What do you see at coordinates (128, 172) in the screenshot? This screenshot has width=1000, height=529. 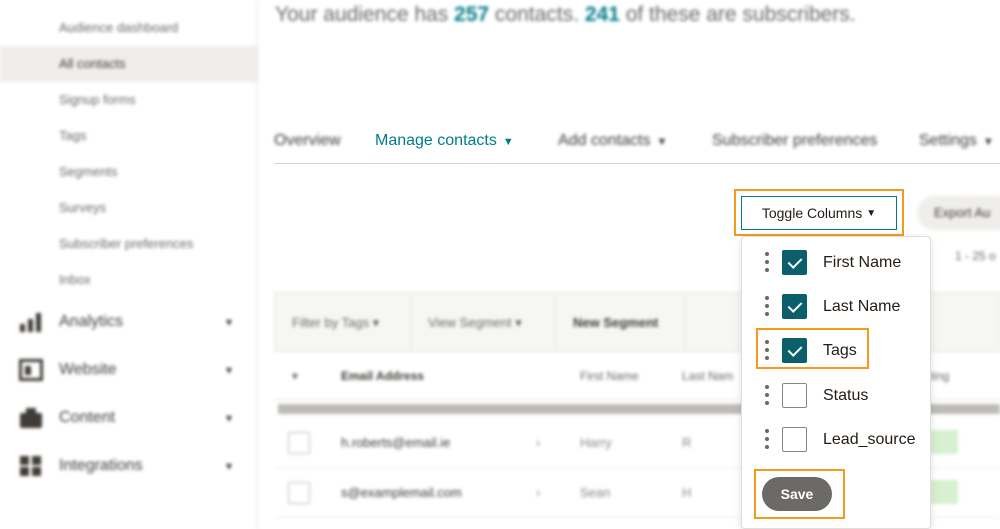 I see `sidebar-item-segments: Segments` at bounding box center [128, 172].